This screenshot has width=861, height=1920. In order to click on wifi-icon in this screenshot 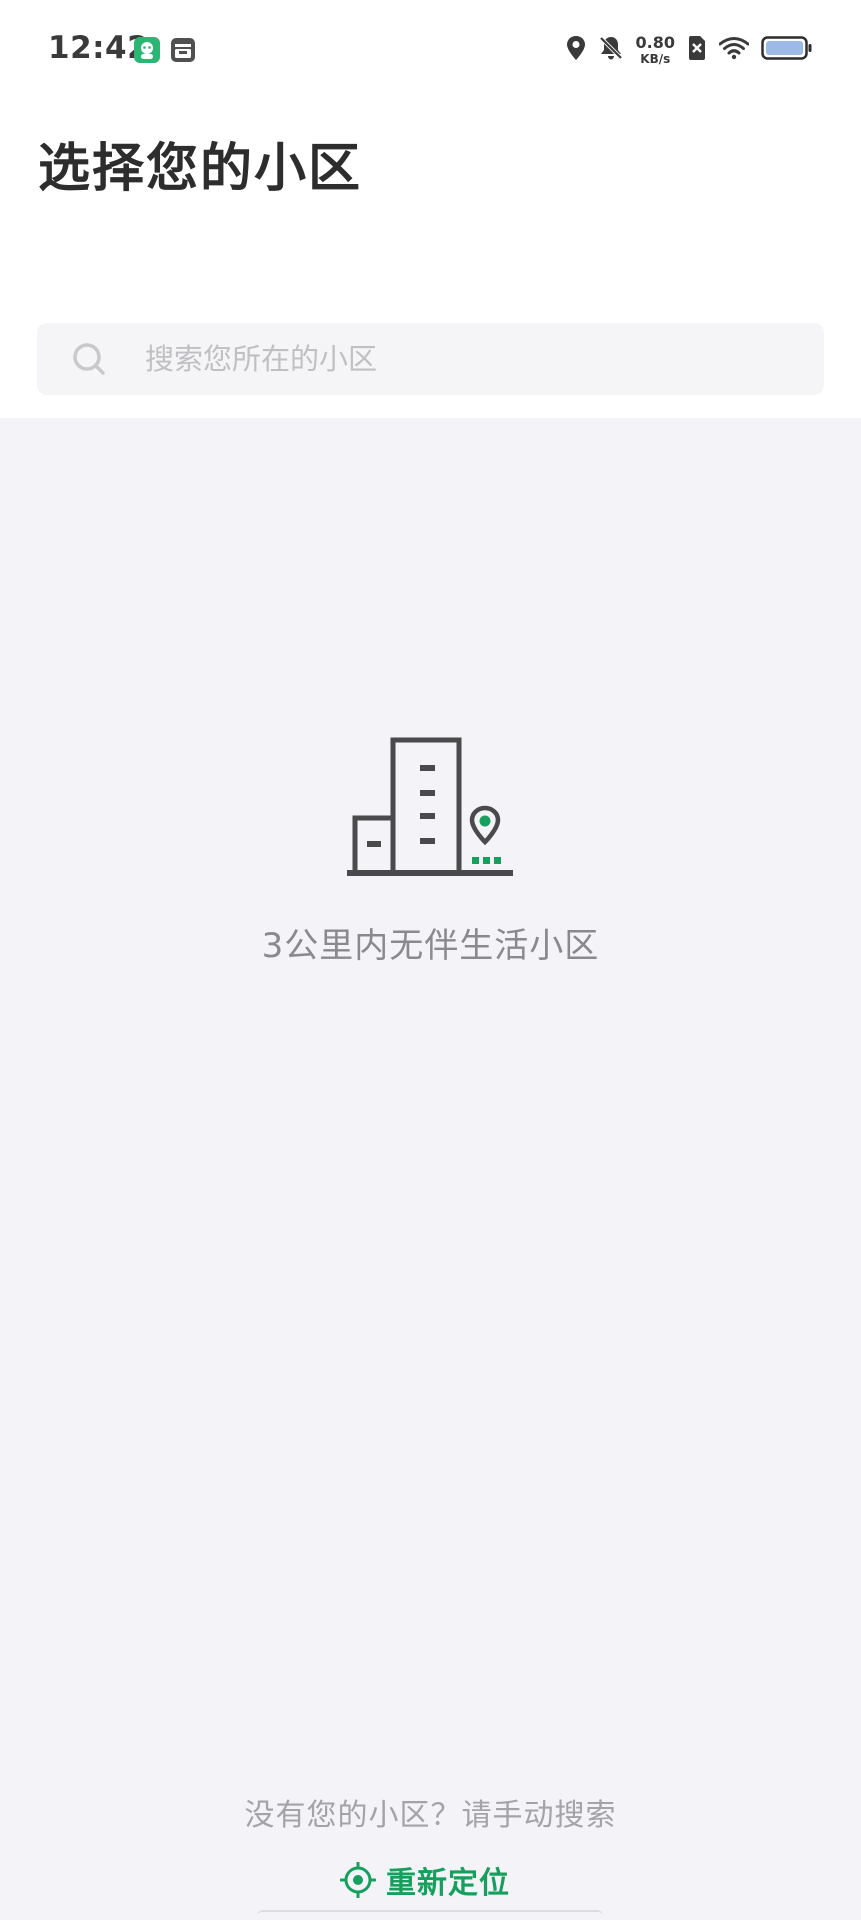, I will do `click(734, 50)`.